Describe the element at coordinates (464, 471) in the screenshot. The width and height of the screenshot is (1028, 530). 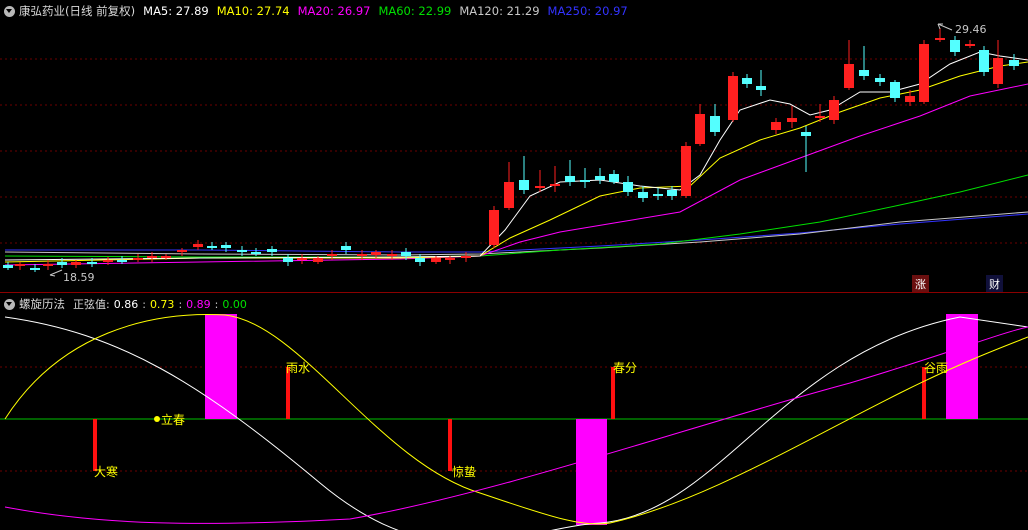
I see `solar-term-jingzhe: 惊蛰` at that location.